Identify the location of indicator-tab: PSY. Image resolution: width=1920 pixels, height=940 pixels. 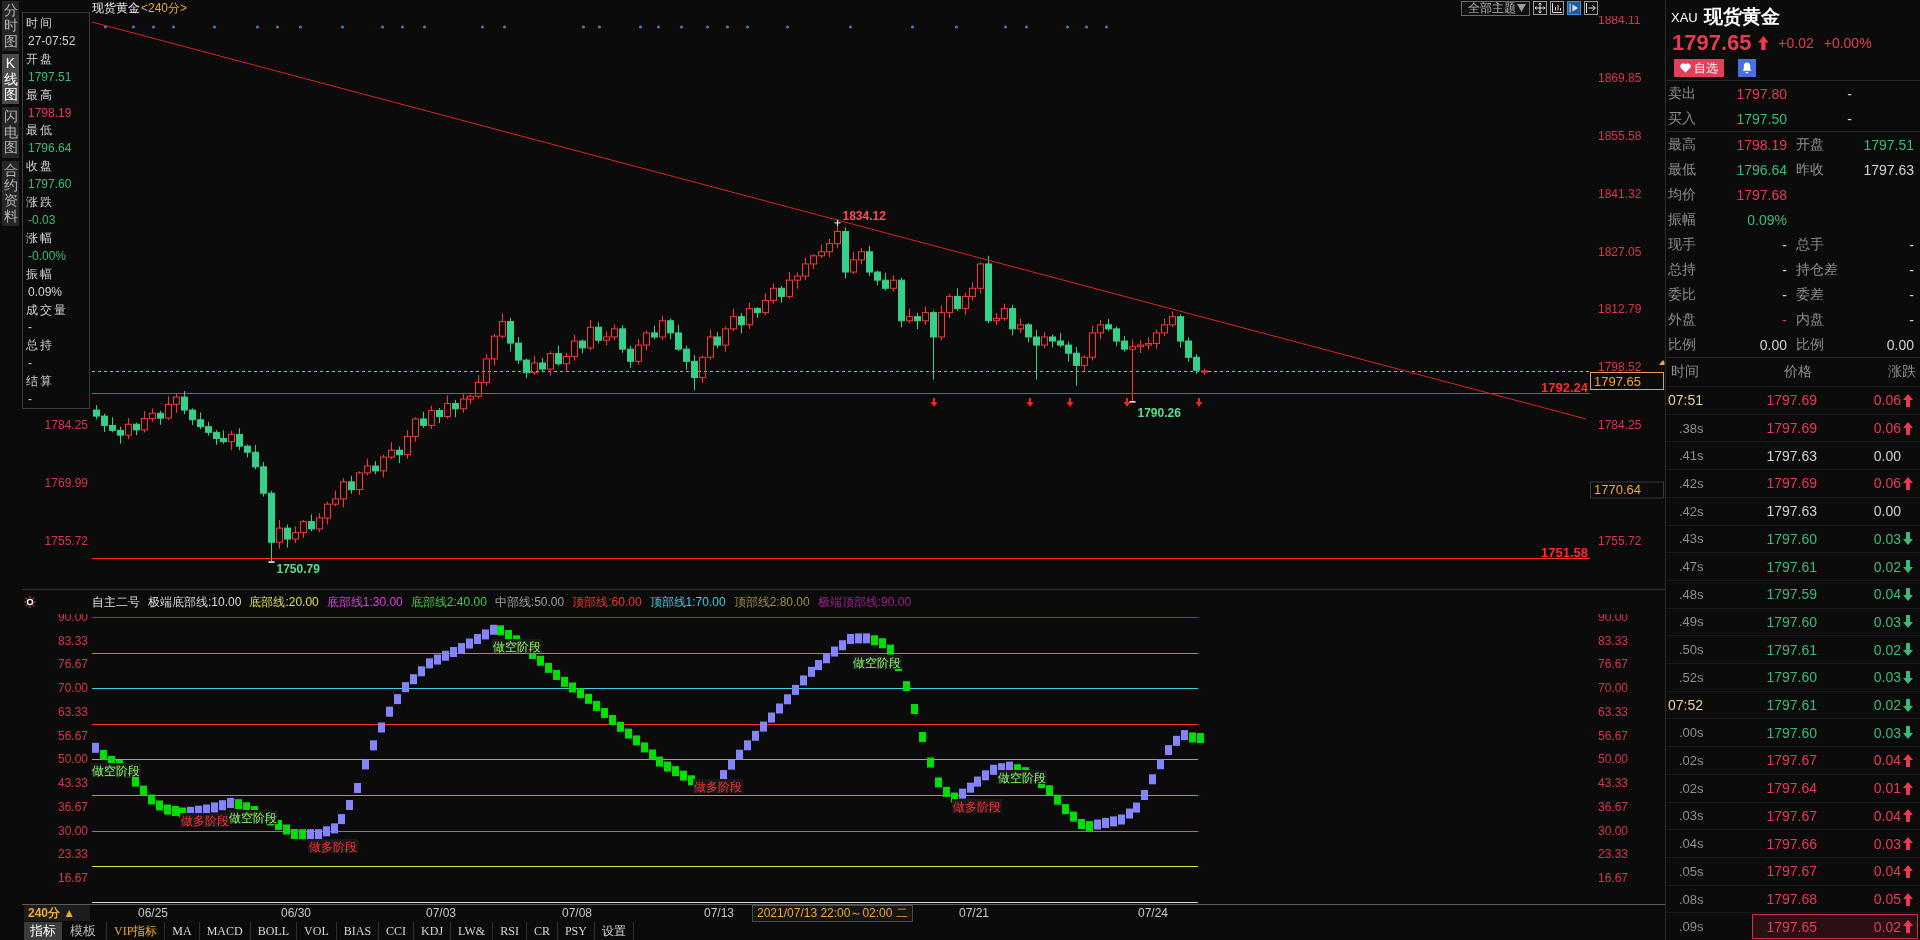
(576, 931).